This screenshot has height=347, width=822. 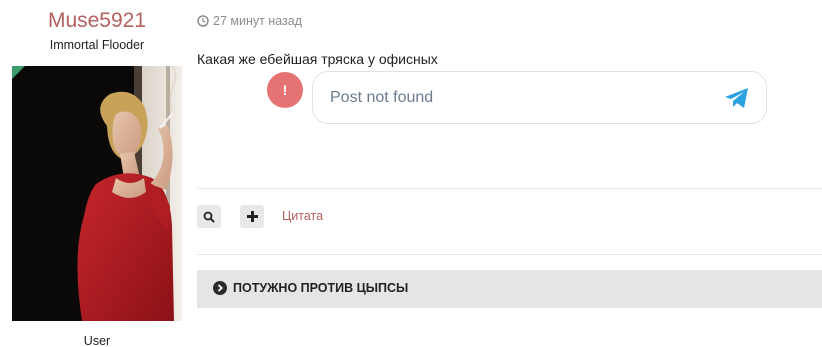 I want to click on search-button, so click(x=209, y=216).